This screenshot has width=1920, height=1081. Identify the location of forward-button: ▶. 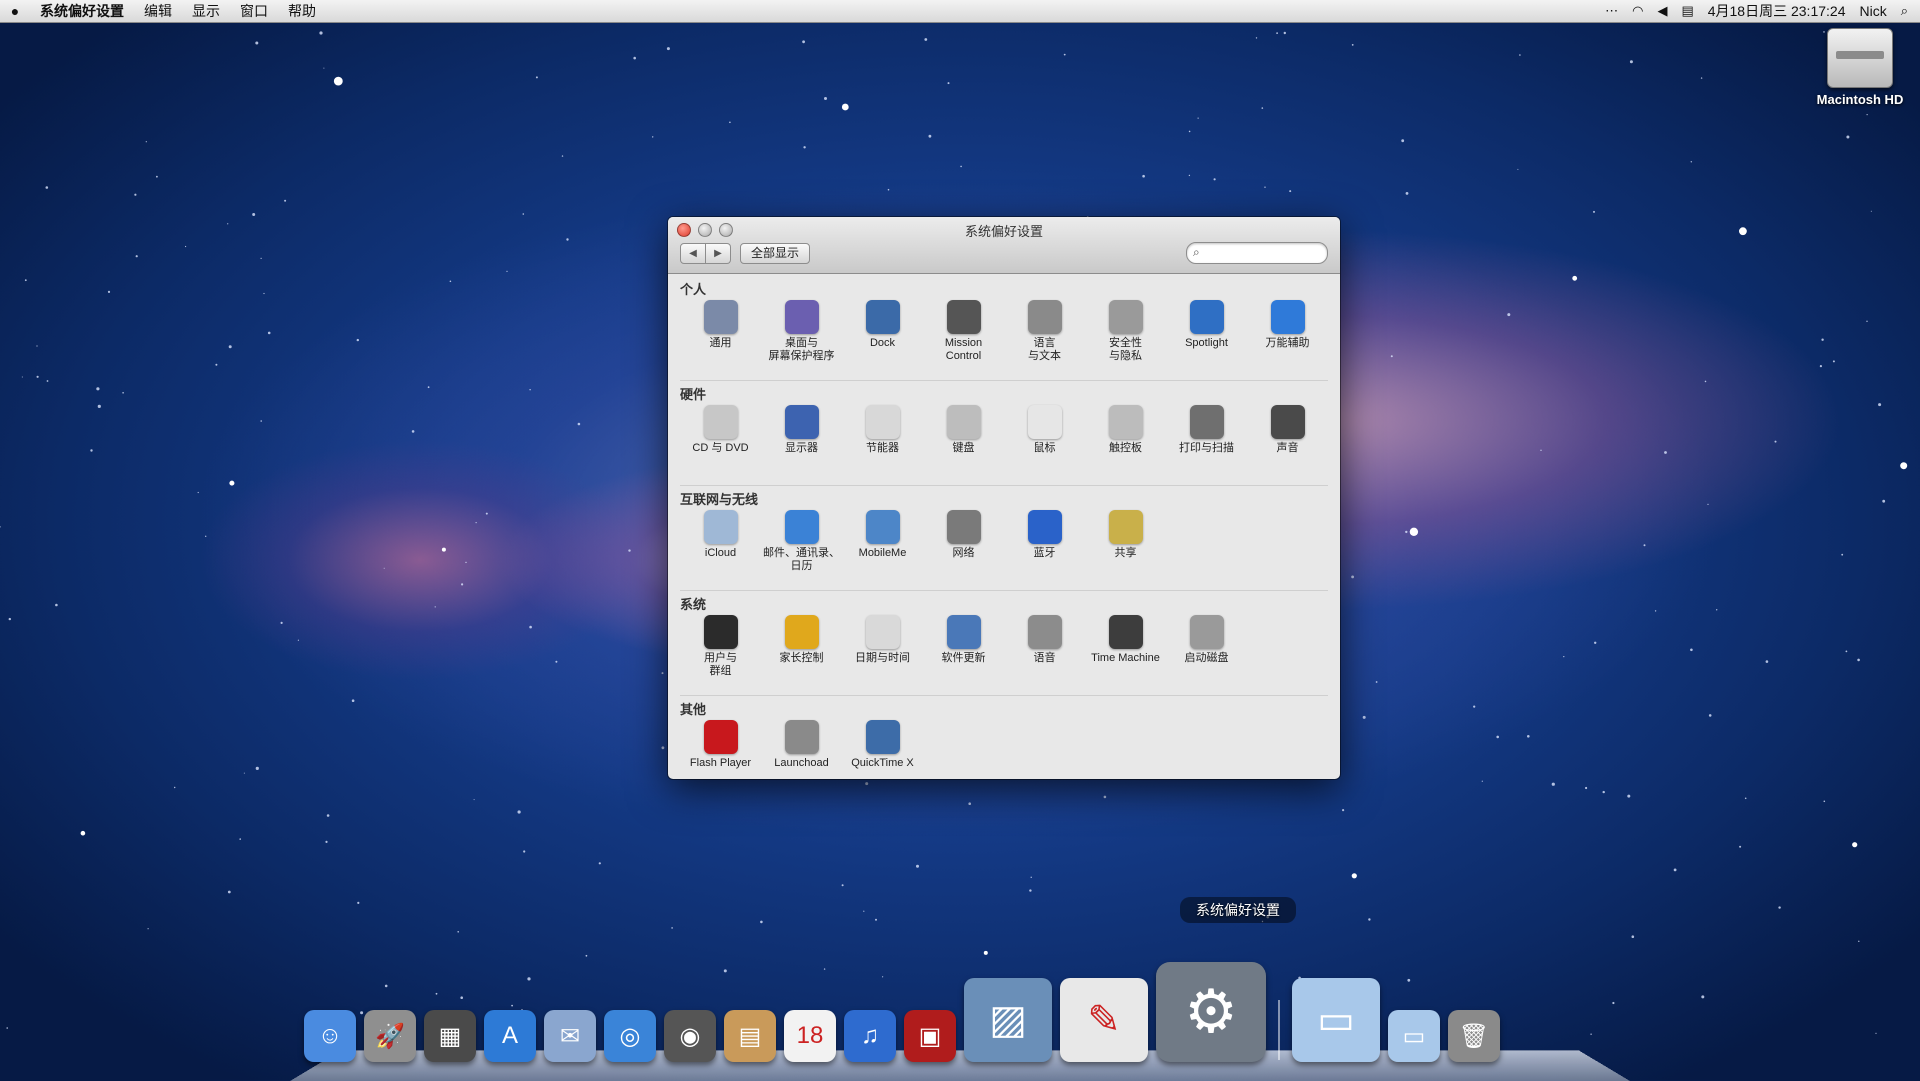
(718, 253).